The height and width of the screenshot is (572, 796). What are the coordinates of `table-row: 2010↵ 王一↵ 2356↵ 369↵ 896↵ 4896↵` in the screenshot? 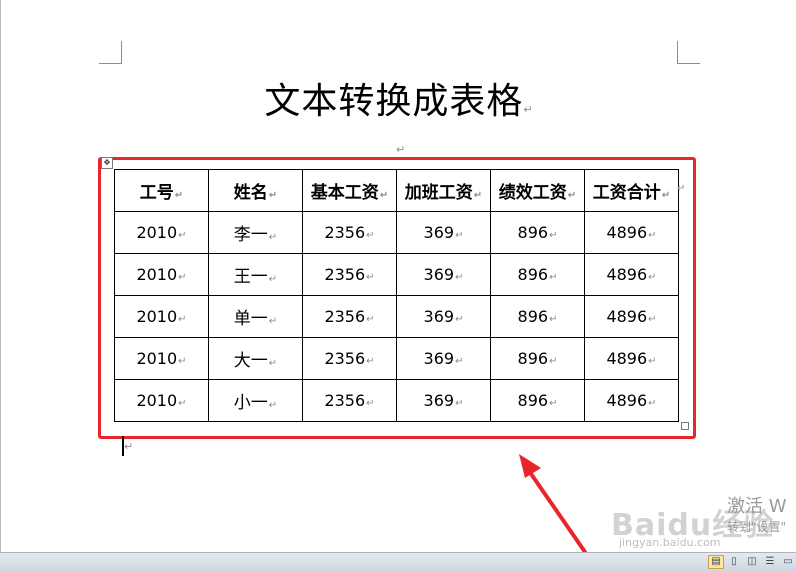 It's located at (396, 274).